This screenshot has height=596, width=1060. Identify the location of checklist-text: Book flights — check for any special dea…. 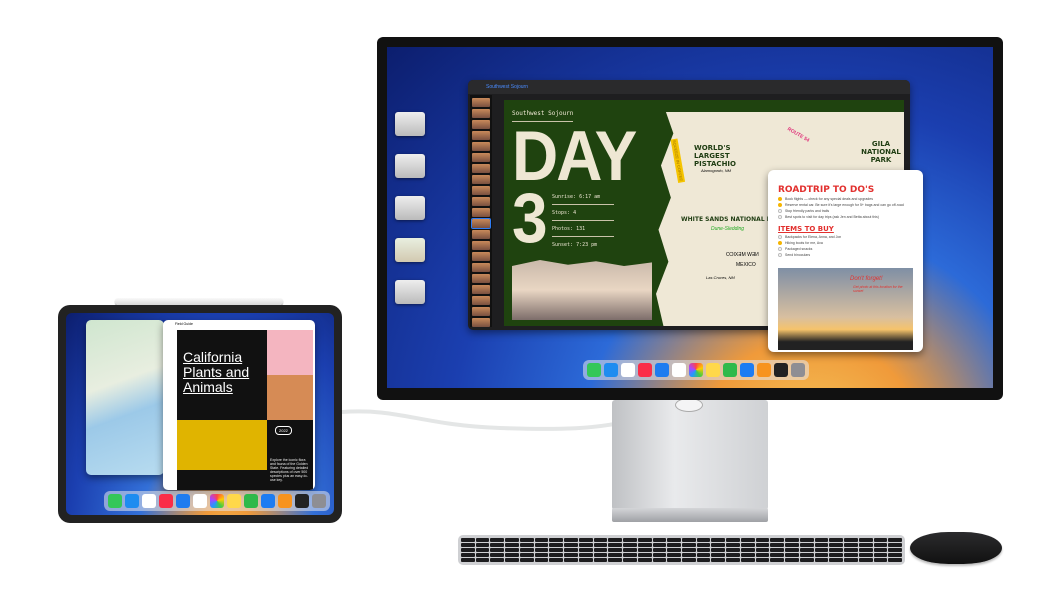
(829, 199).